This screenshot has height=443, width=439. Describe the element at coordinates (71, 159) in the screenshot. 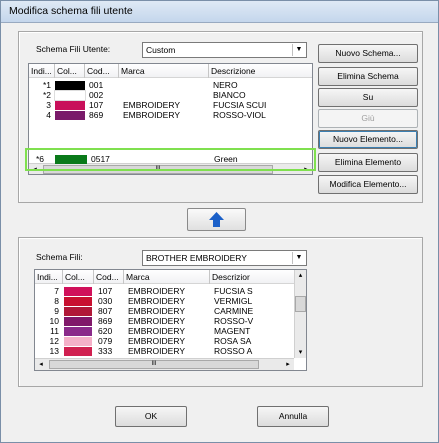

I see `added-row-swatch` at that location.